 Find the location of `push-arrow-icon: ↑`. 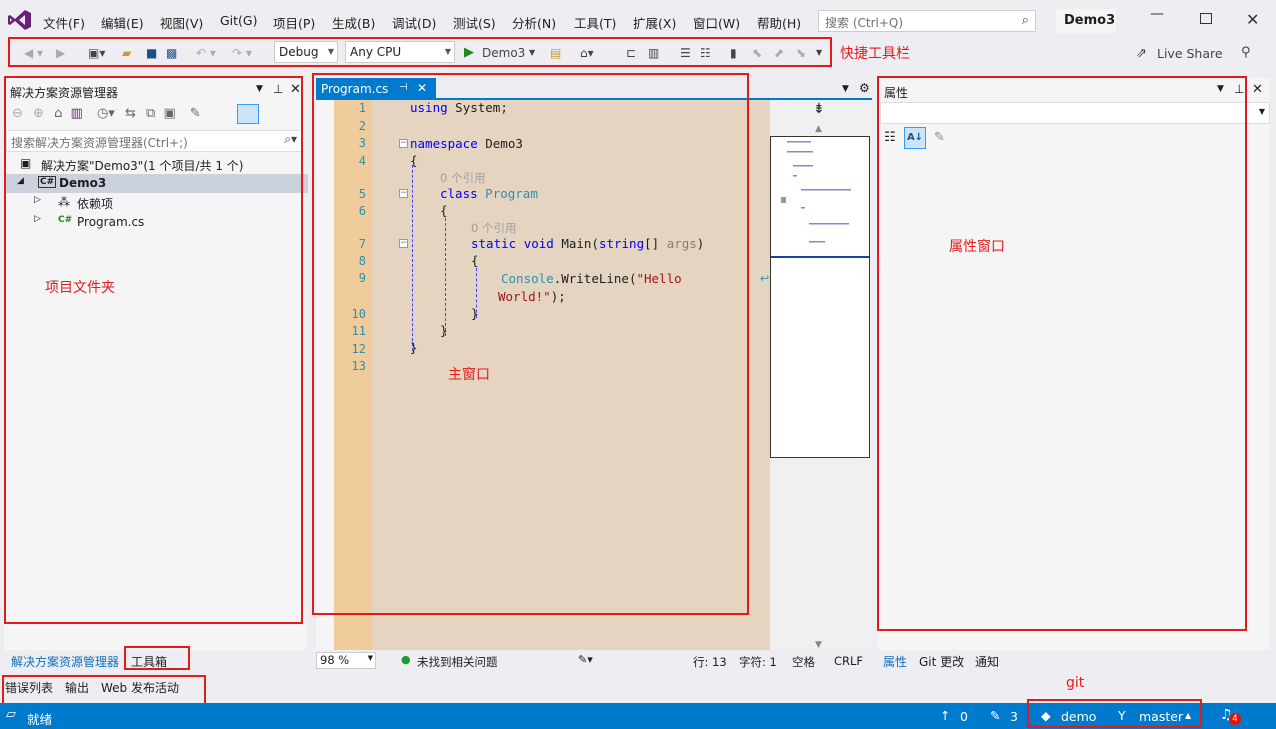

push-arrow-icon: ↑ is located at coordinates (945, 715).